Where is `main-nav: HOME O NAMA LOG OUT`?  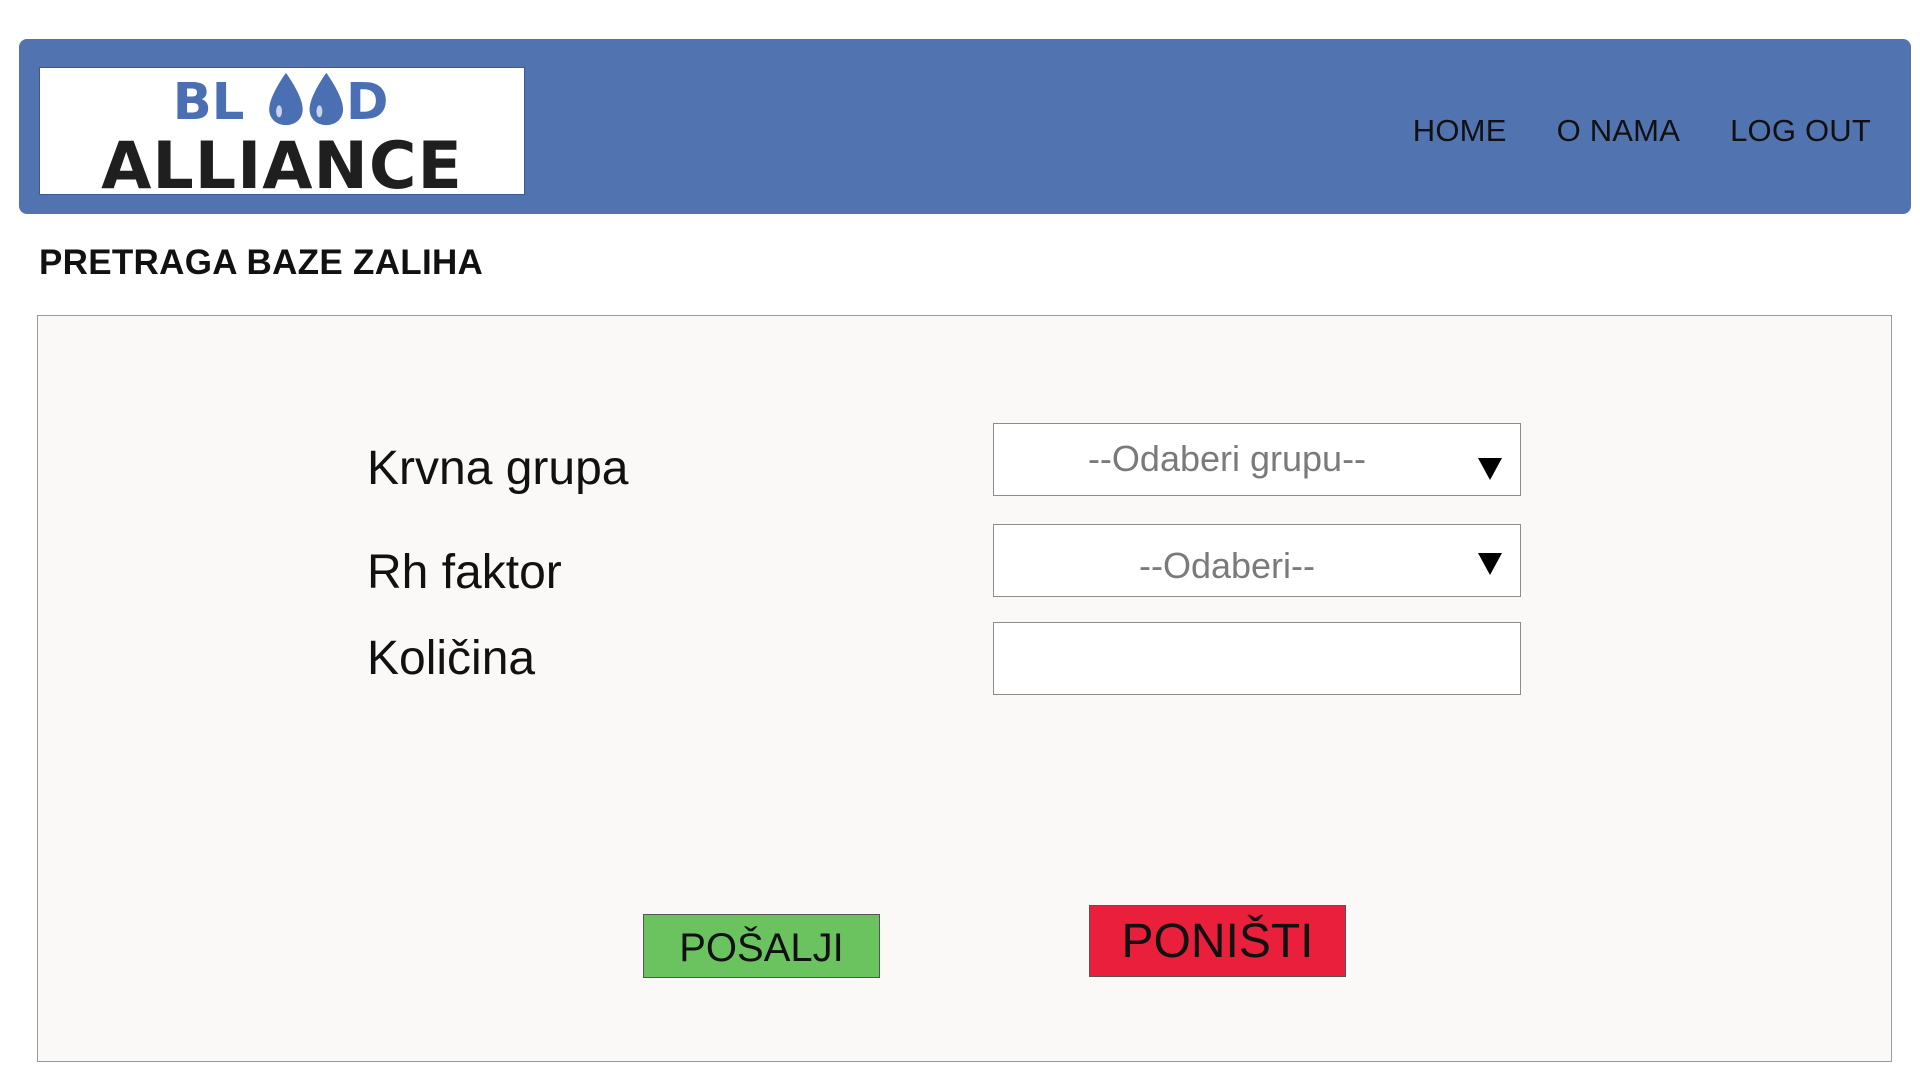
main-nav: HOME O NAMA LOG OUT is located at coordinates (1617, 131).